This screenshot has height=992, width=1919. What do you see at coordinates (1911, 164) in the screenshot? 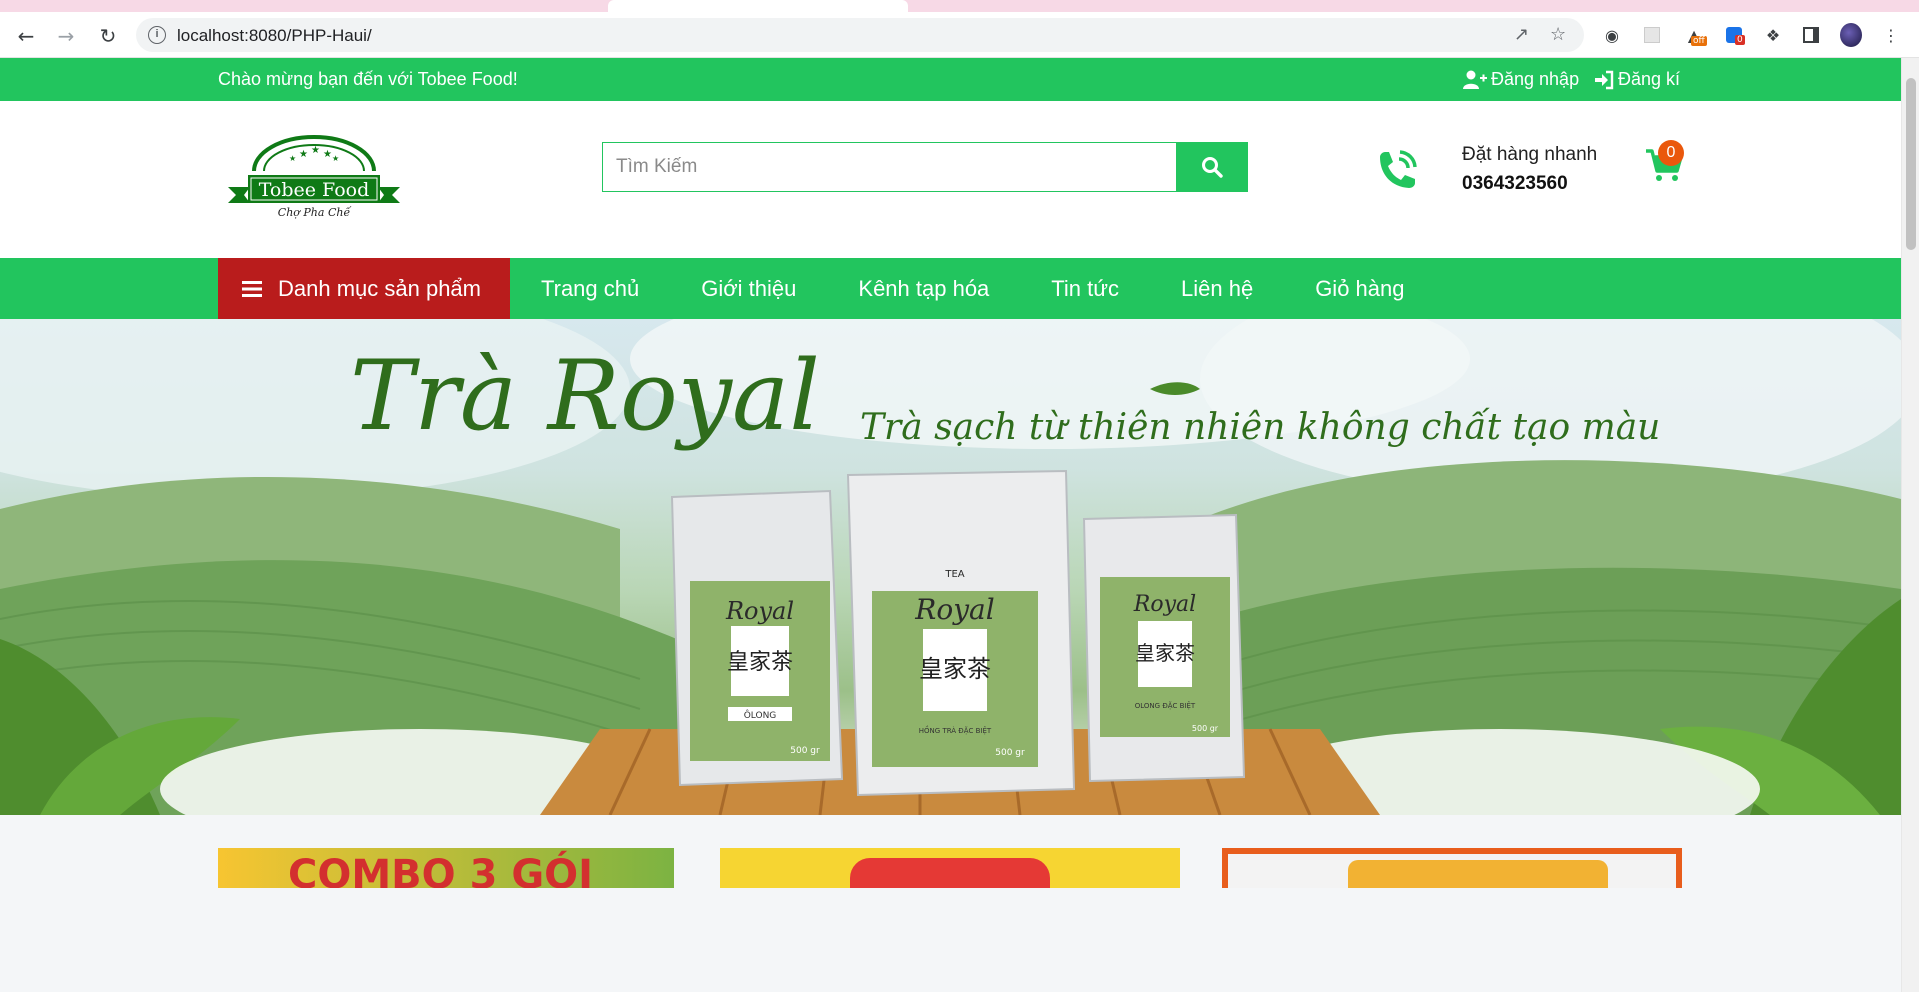
I see `scrollbar-thumb` at bounding box center [1911, 164].